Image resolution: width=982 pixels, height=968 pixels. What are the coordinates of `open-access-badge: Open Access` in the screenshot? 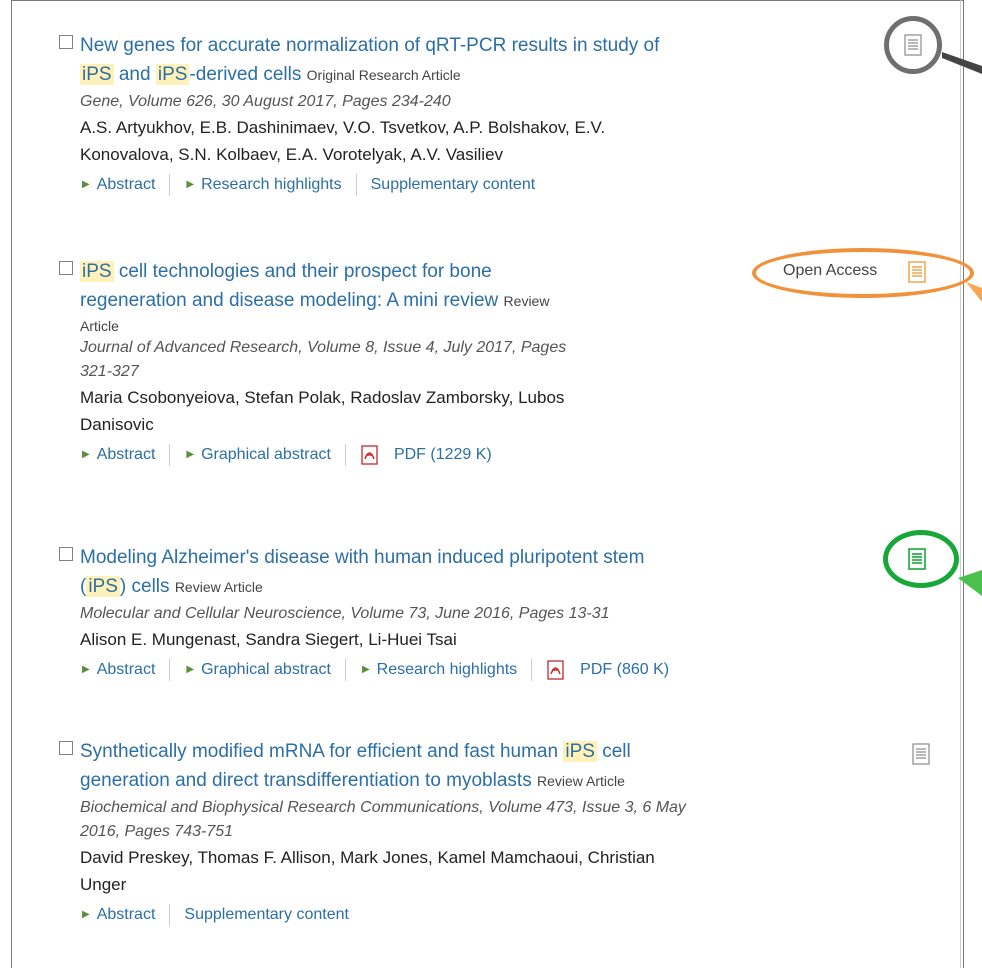 It's located at (830, 270).